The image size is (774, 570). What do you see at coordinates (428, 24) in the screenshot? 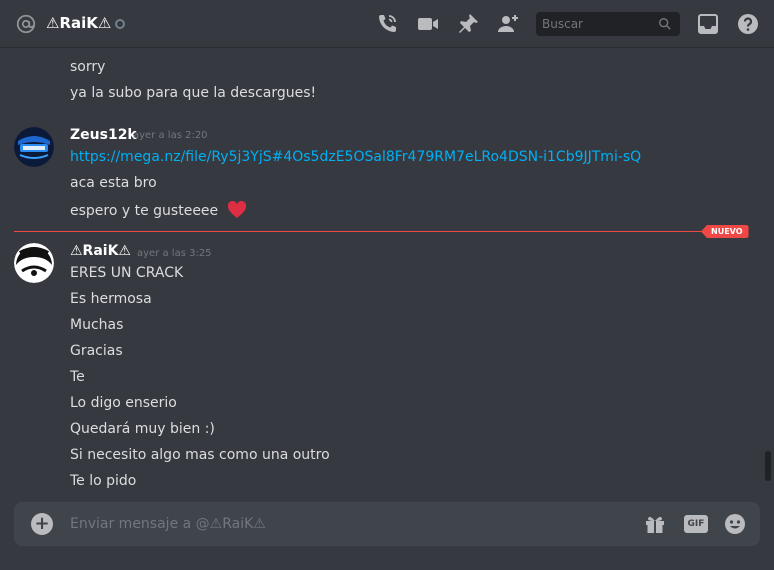
I see `video-icon` at bounding box center [428, 24].